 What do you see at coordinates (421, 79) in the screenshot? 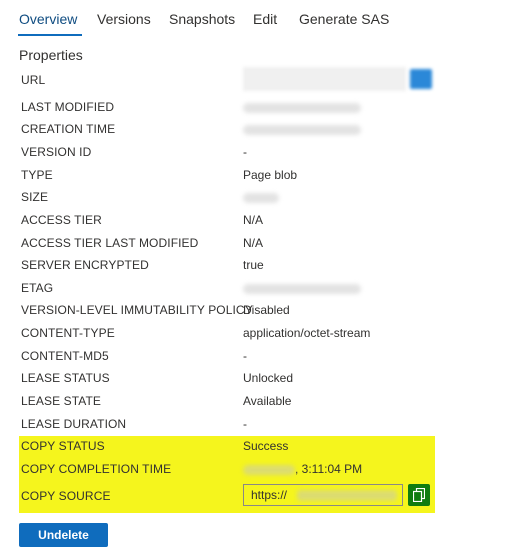
I see `copy-url-icon` at bounding box center [421, 79].